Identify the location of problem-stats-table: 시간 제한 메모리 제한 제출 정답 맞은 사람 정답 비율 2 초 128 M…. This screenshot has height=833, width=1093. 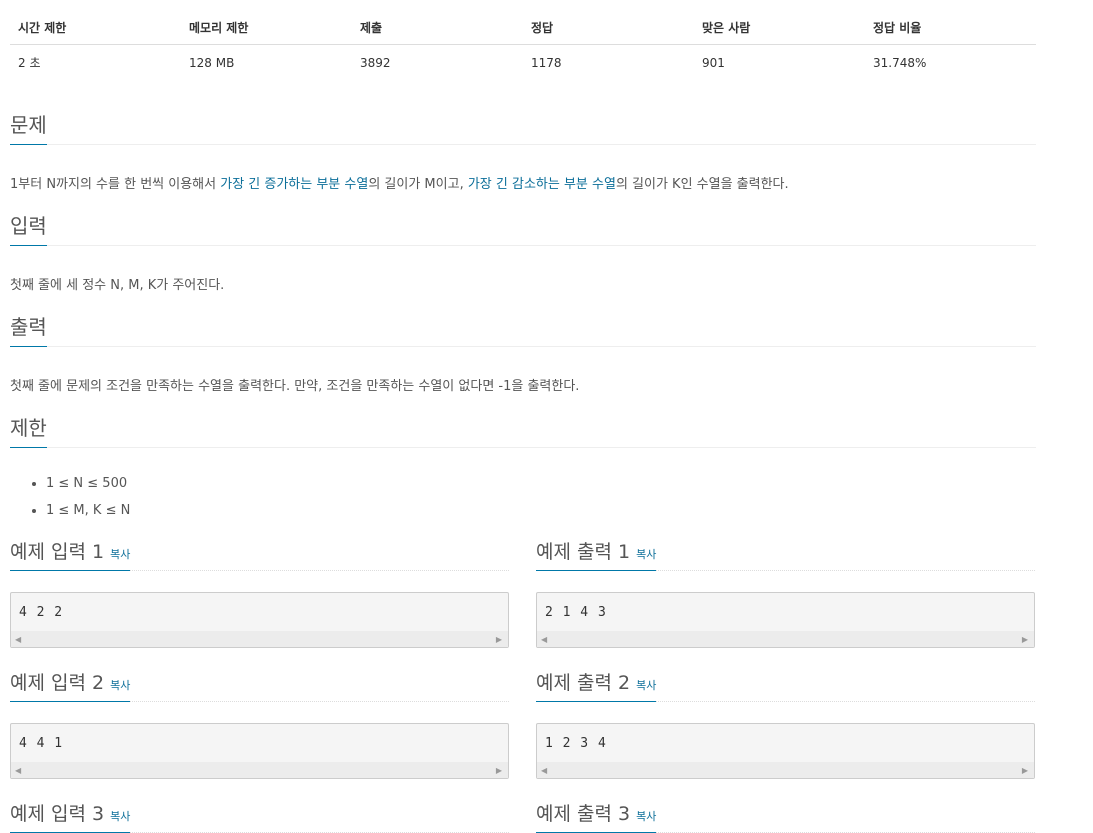
(523, 39).